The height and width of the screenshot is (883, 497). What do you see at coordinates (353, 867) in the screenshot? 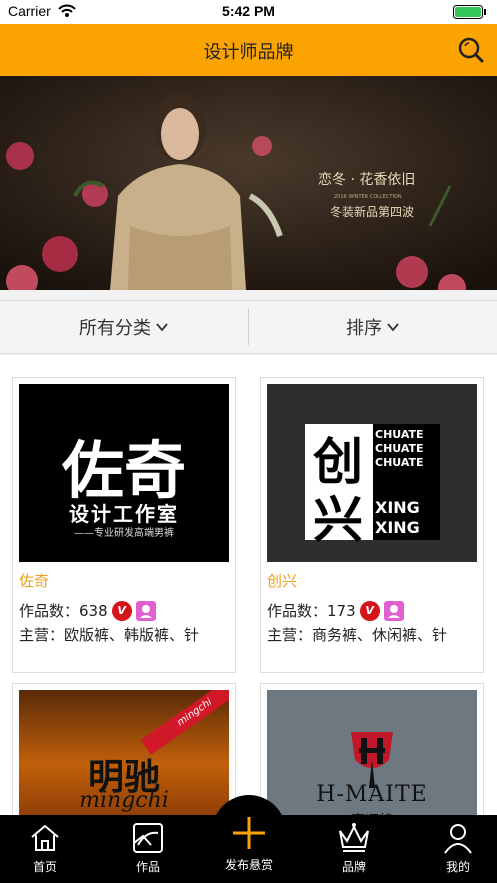
I see `tab-brand-label: 品牌` at bounding box center [353, 867].